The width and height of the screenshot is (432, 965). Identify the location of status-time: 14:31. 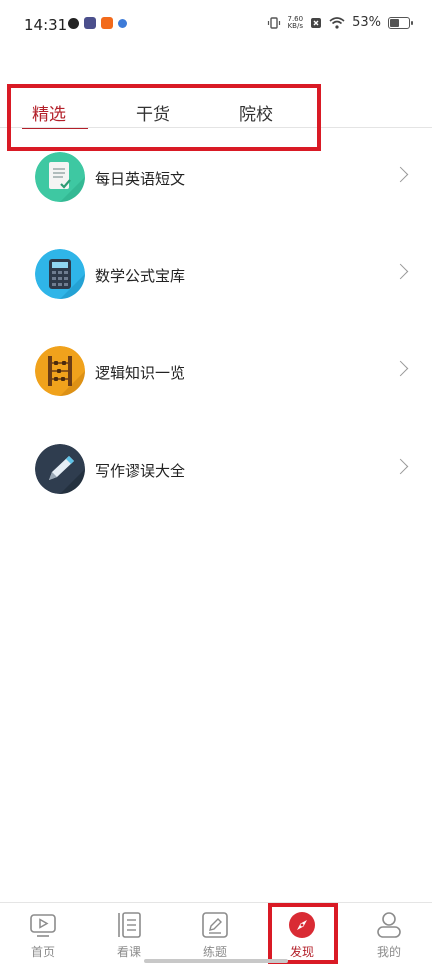
(46, 25).